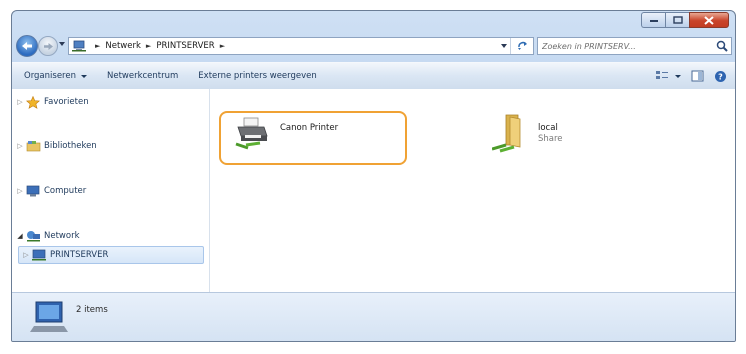 The image size is (746, 354). What do you see at coordinates (373, 316) in the screenshot?
I see `details-pane: 2 items` at bounding box center [373, 316].